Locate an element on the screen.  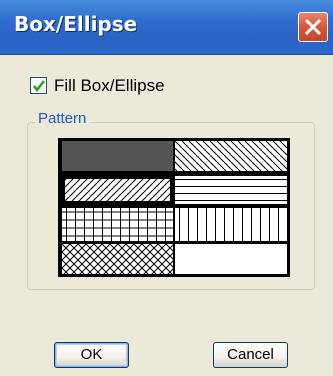
pattern-none is located at coordinates (231, 259).